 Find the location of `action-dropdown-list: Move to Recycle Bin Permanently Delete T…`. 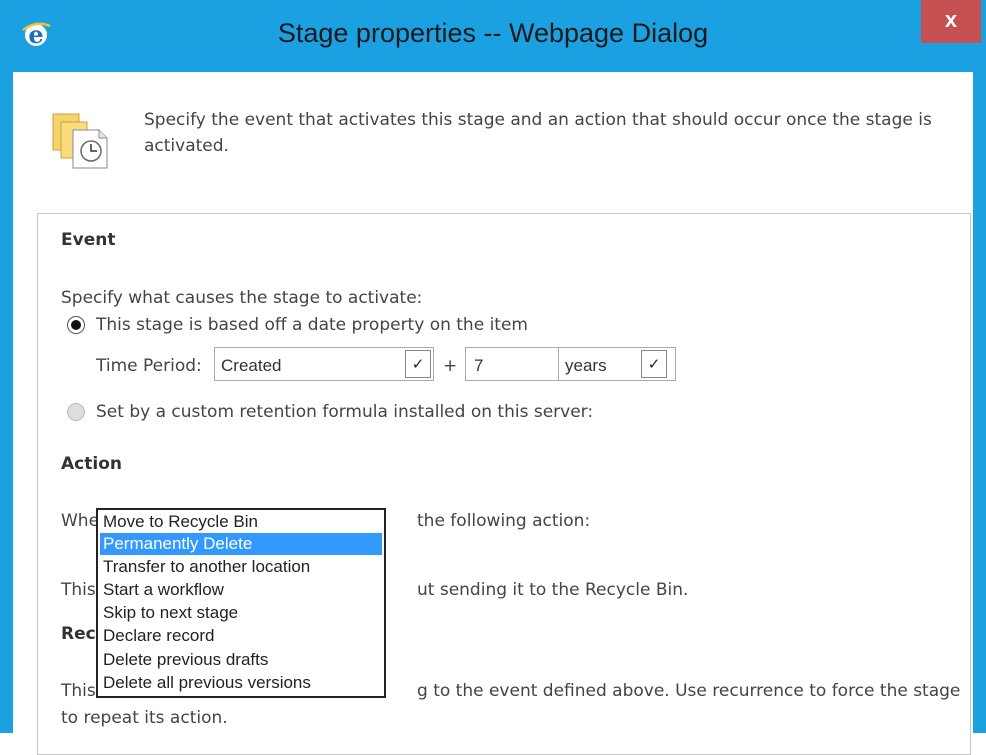

action-dropdown-list: Move to Recycle Bin Permanently Delete T… is located at coordinates (241, 603).